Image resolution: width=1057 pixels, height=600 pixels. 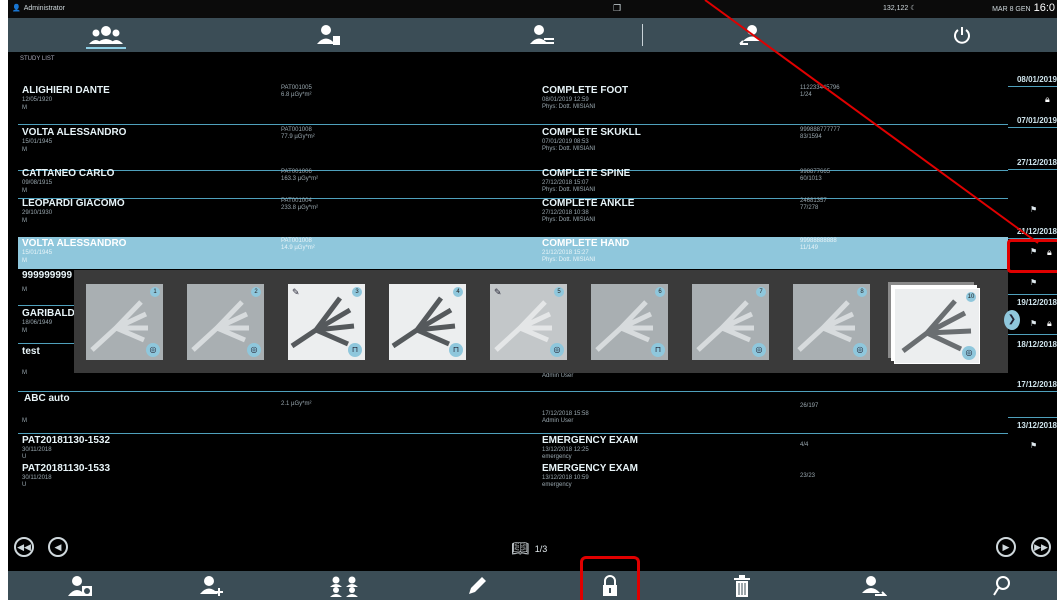 I want to click on annotation-arrow-line, so click(x=871, y=122).